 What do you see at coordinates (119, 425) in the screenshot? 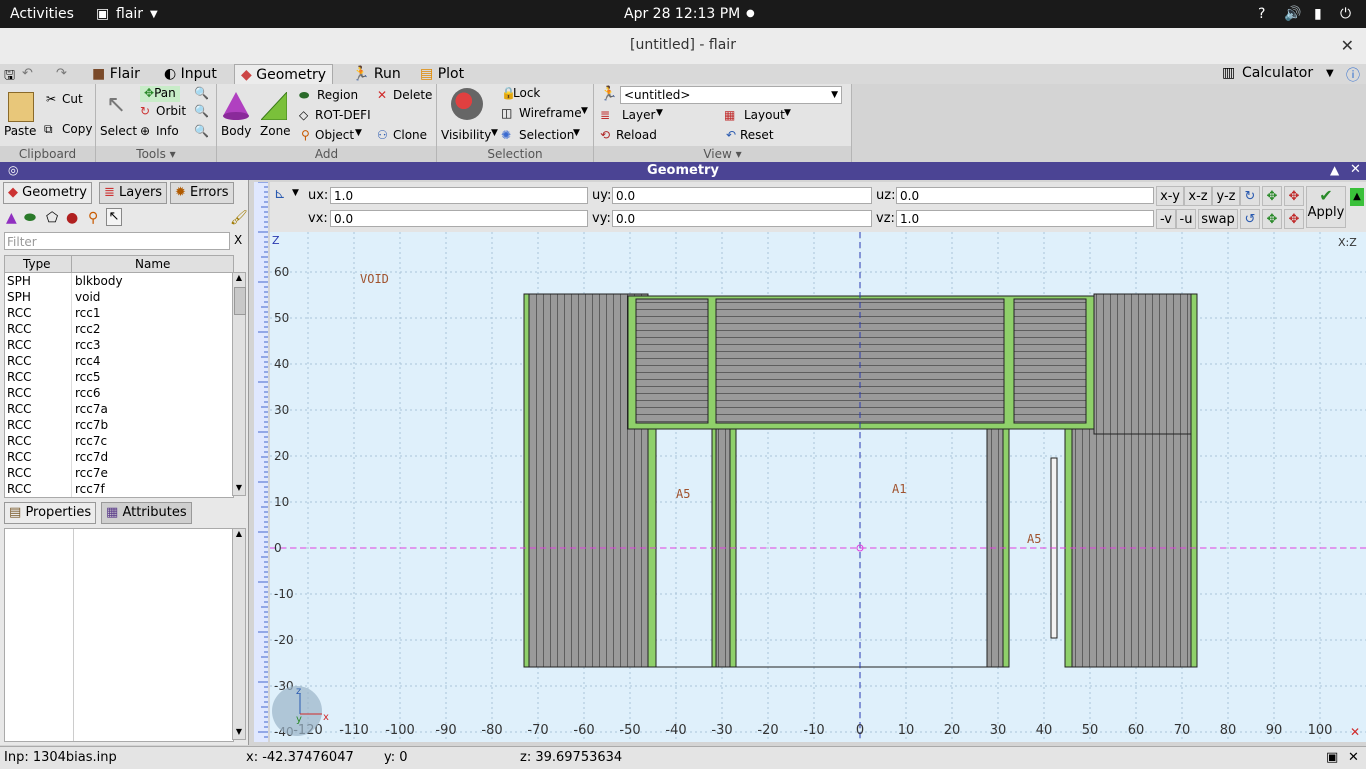
I see `list-item: RCC rcc7b` at bounding box center [119, 425].